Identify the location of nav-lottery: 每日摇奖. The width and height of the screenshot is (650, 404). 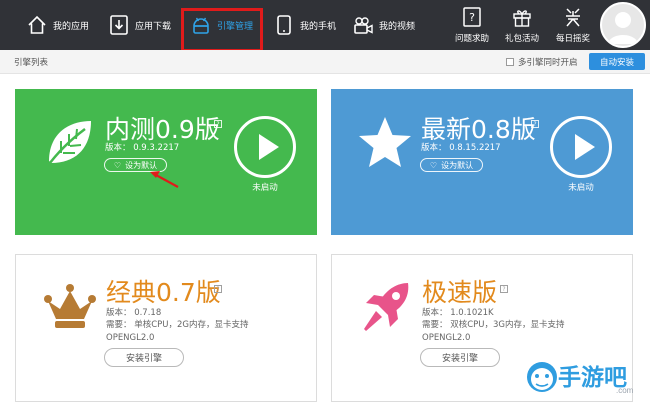
(573, 25).